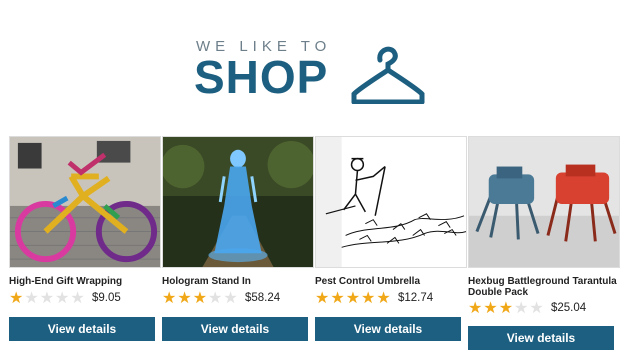  I want to click on product-price: $25.04, so click(569, 308).